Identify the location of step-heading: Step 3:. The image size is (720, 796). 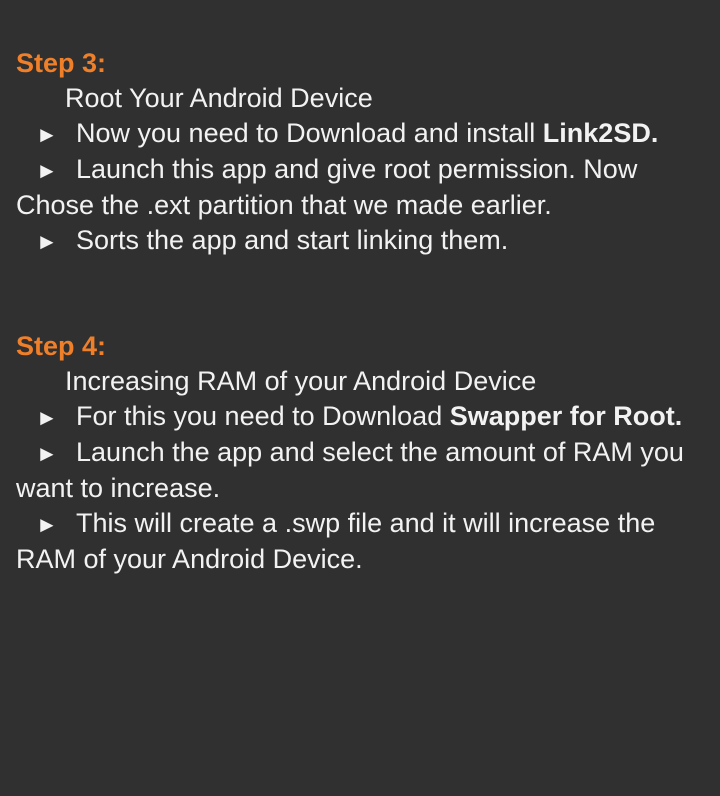
(61, 63).